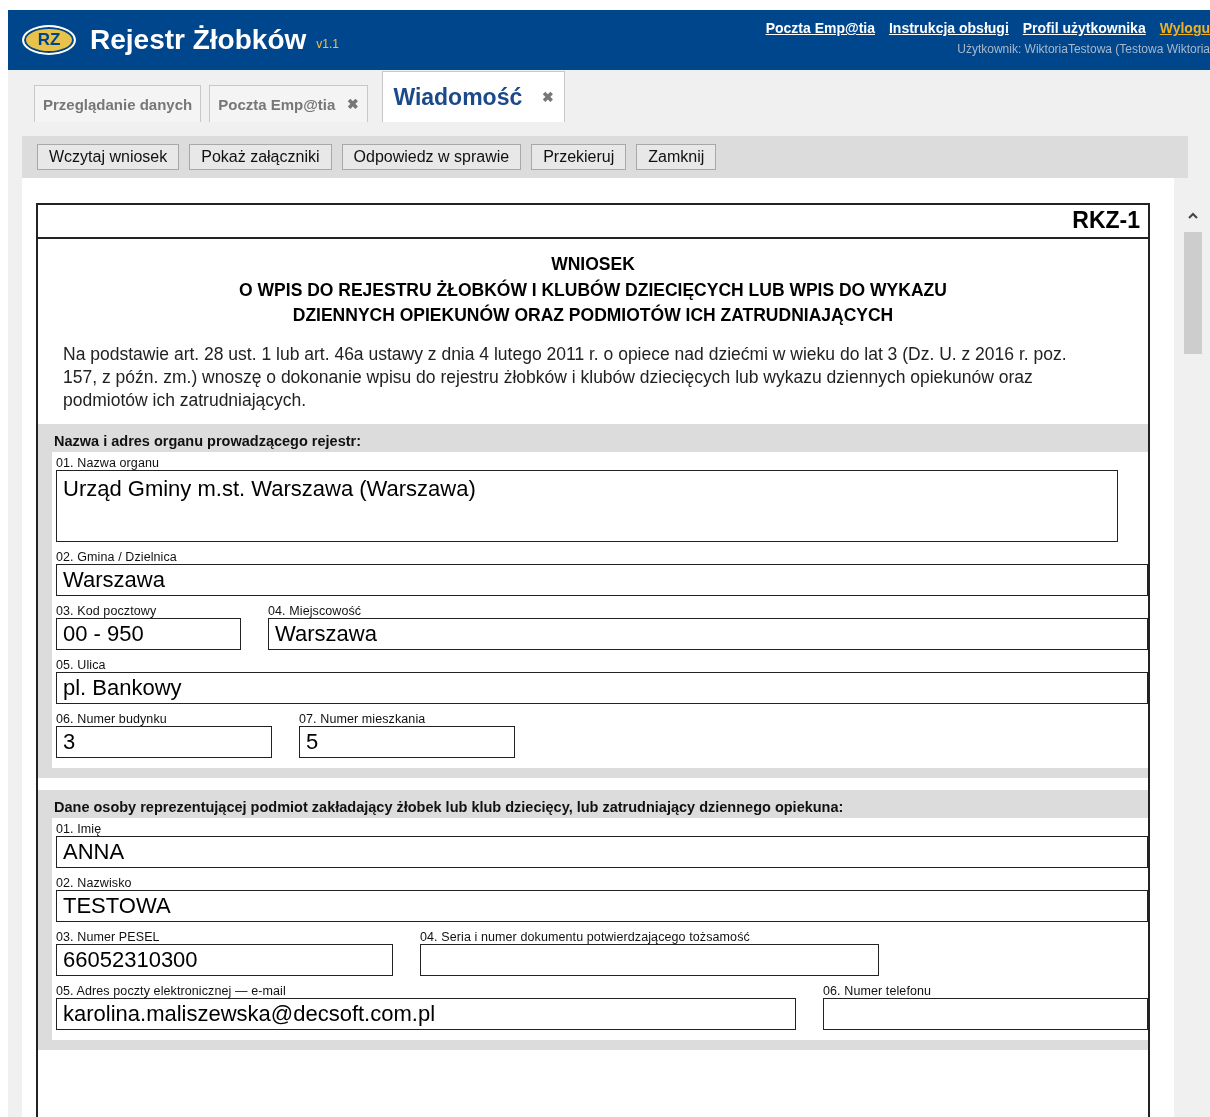 This screenshot has width=1210, height=1117. What do you see at coordinates (117, 556) in the screenshot?
I see `field-label: 02. Gmina / Dzielnica` at bounding box center [117, 556].